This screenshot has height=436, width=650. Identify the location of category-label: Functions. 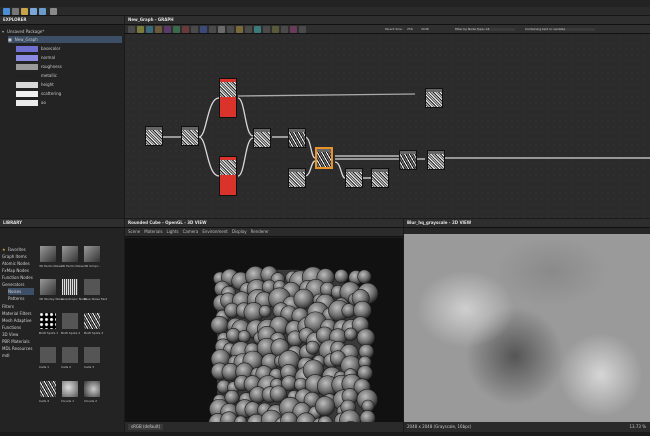
(12, 327).